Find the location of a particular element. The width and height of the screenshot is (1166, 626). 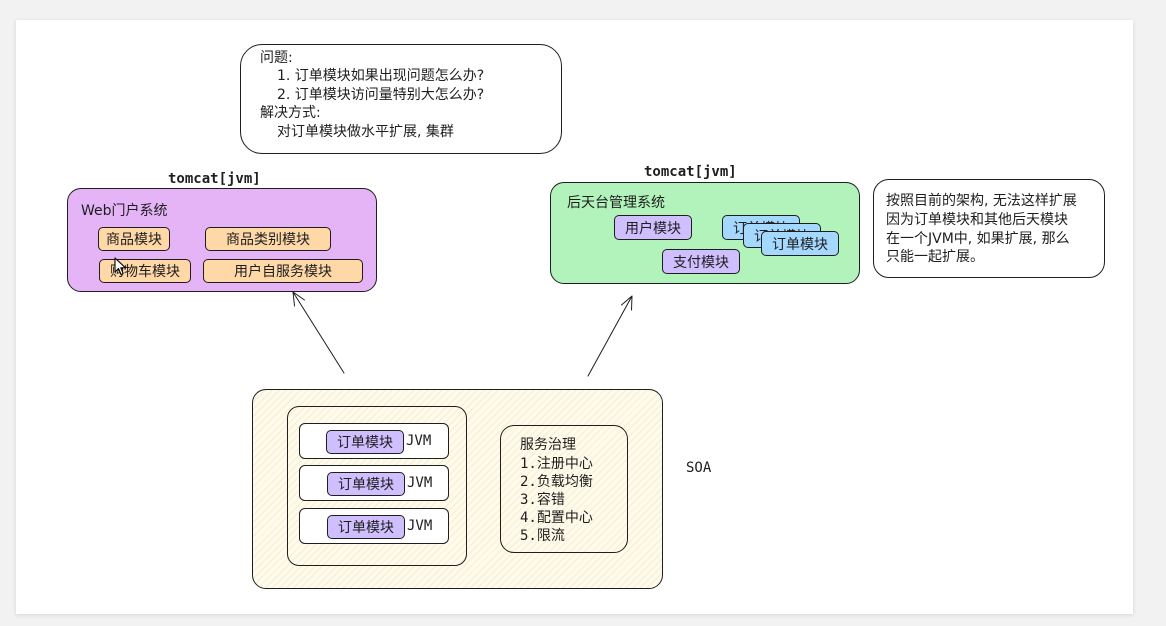

governance-item: 4.配置中心 is located at coordinates (556, 518).